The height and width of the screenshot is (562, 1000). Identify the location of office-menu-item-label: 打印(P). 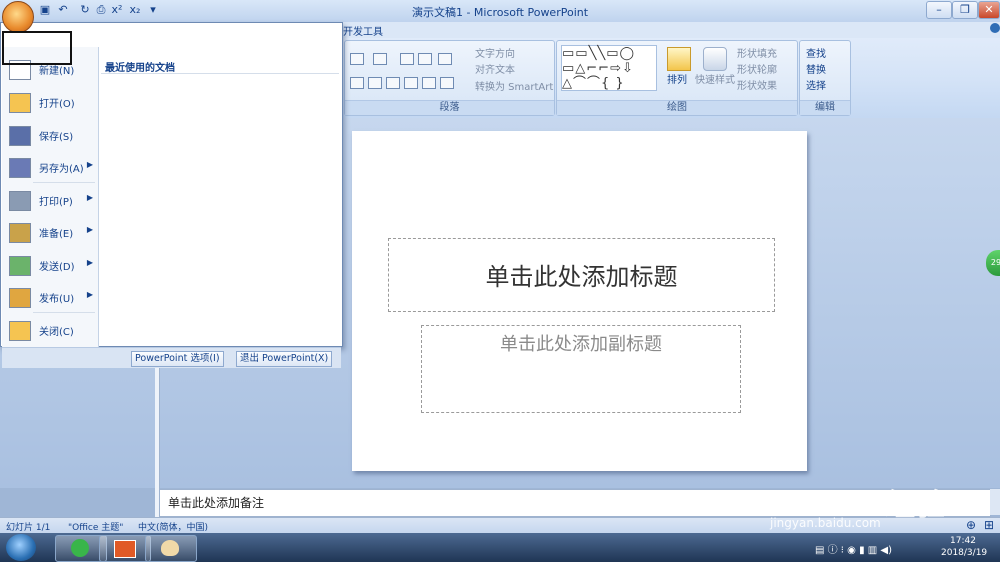
(56, 202).